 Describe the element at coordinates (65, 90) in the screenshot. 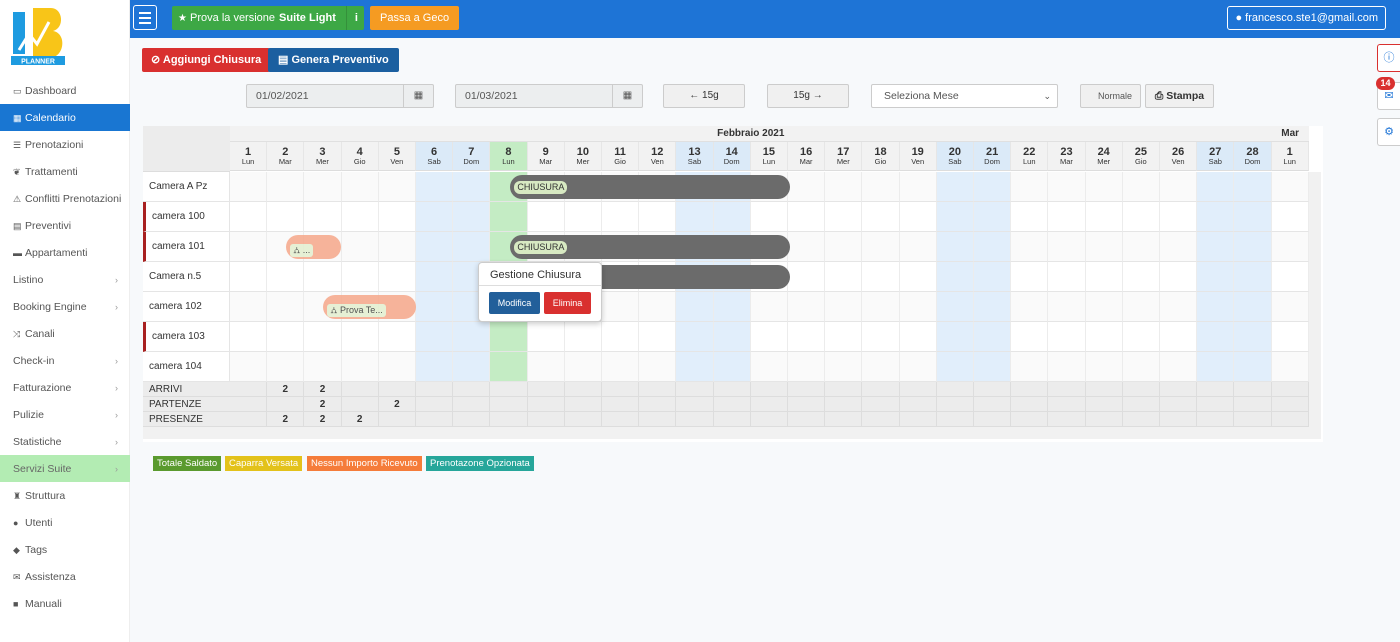

I see `sidebar-item-dashboard: ▭ Dashboard` at that location.